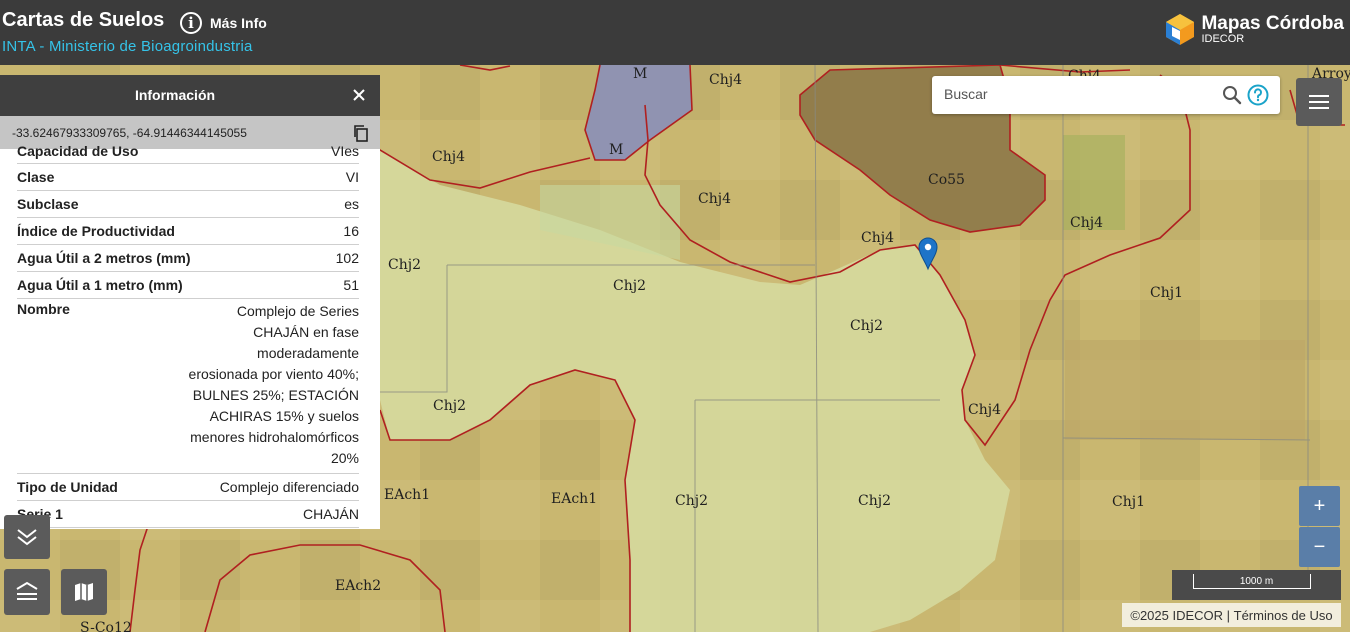 The image size is (1350, 632). I want to click on app-title: Cartas de Suelos, so click(83, 20).